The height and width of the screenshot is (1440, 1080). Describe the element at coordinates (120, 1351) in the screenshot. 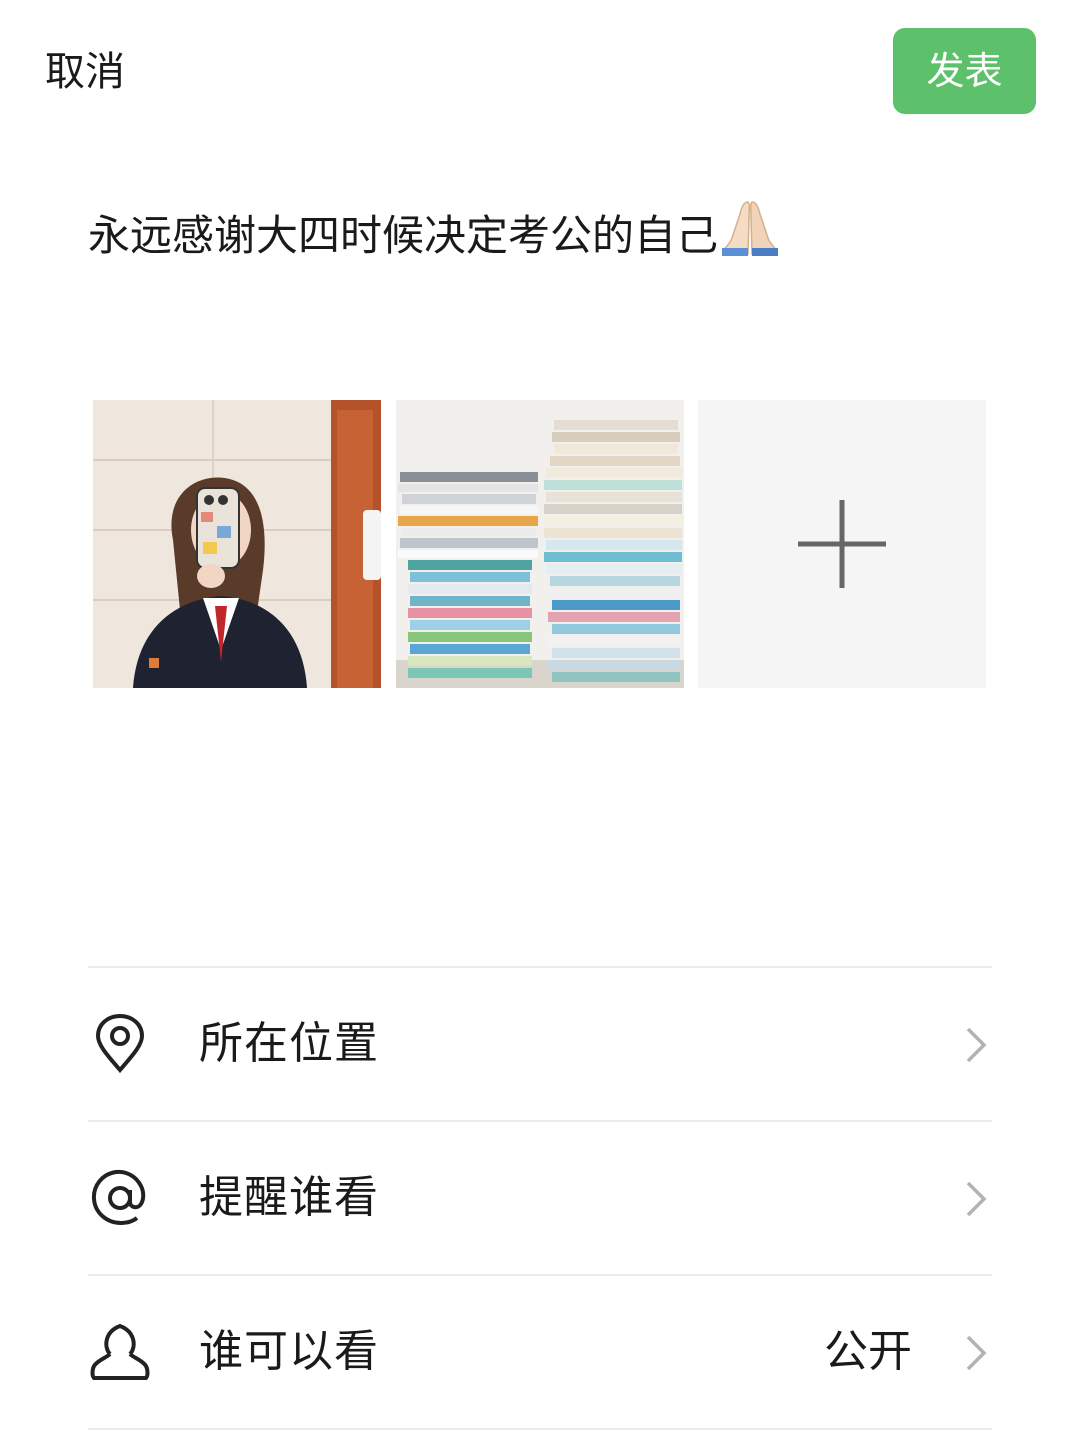

I see `person-icon` at that location.